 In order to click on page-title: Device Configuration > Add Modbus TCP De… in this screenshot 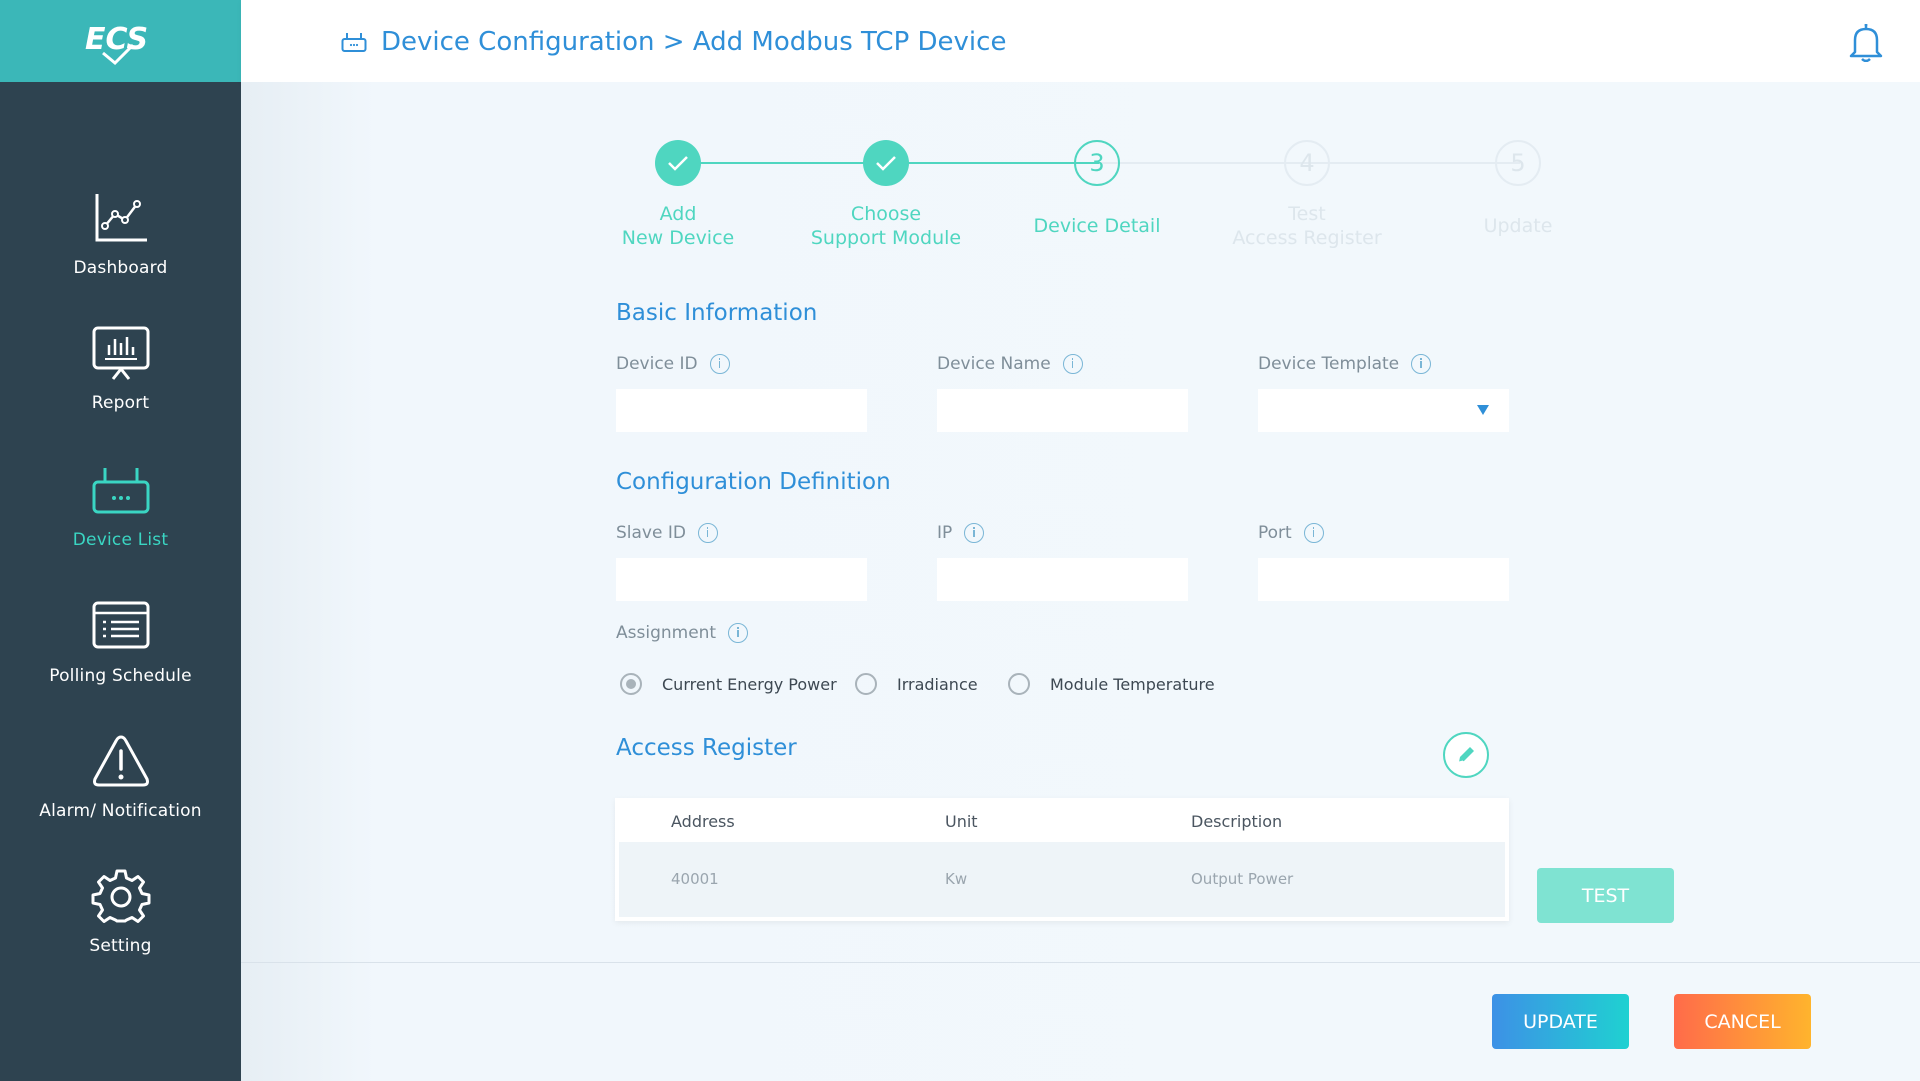, I will do `click(694, 42)`.